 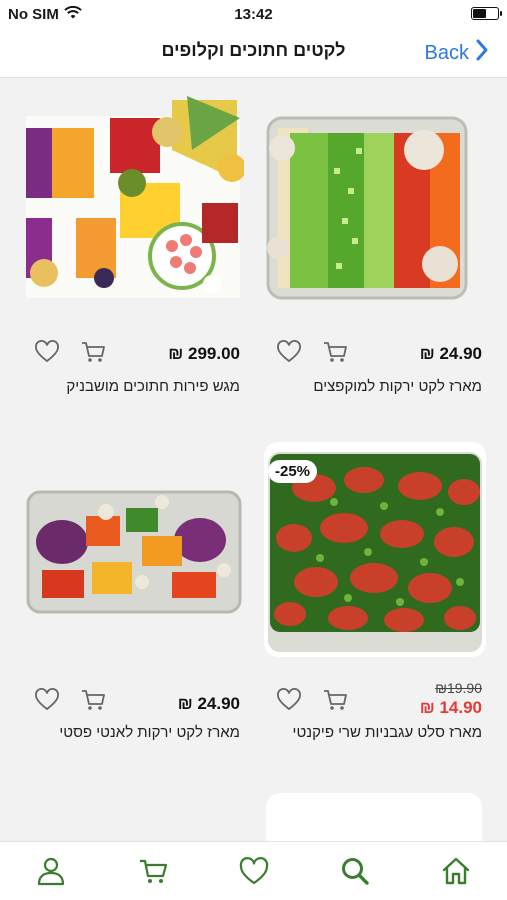 I want to click on back-label: Back, so click(x=446, y=52).